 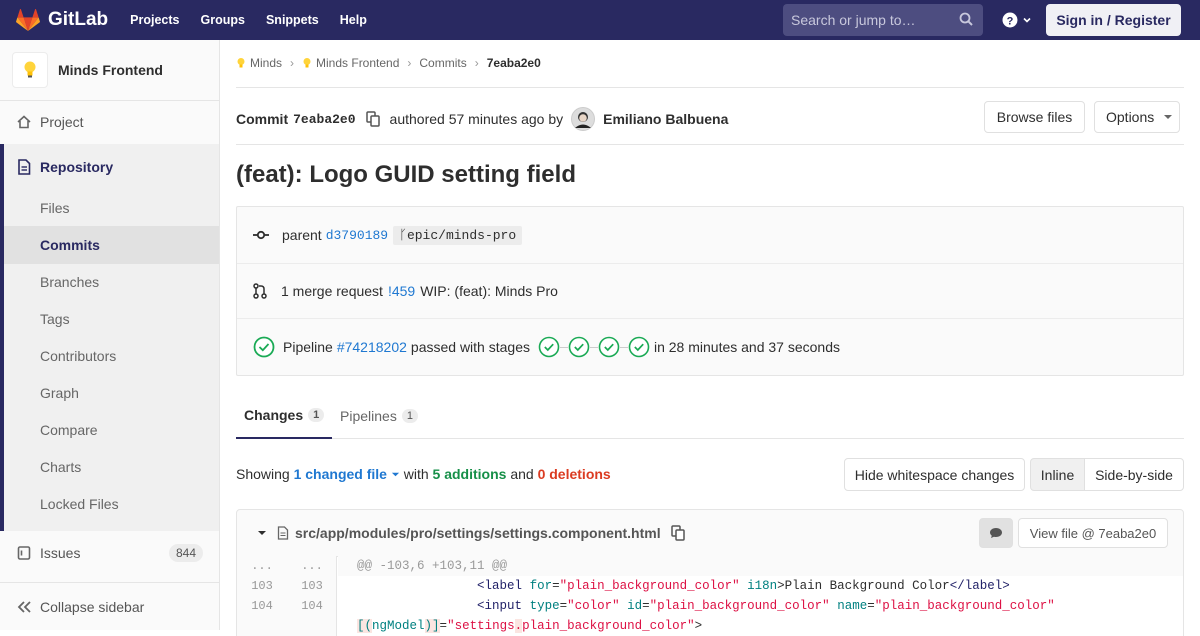 What do you see at coordinates (154, 20) in the screenshot?
I see `nav-projects: Projects` at bounding box center [154, 20].